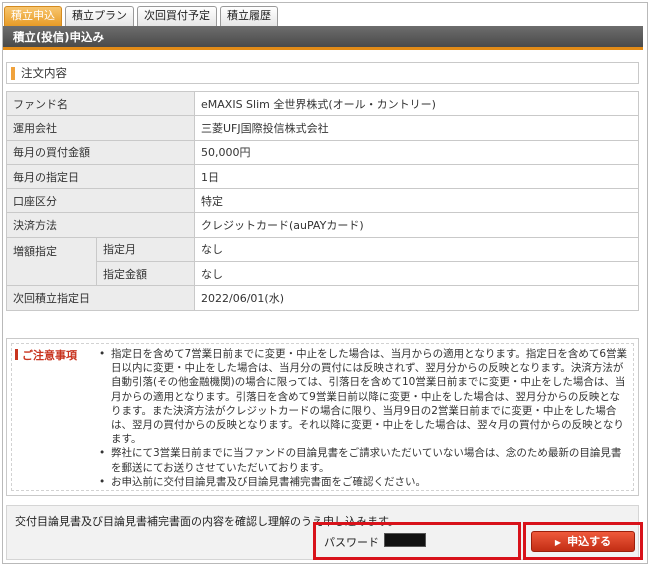 The image size is (650, 566). Describe the element at coordinates (177, 16) in the screenshot. I see `tab-next-purchase: 次回買付予定` at that location.